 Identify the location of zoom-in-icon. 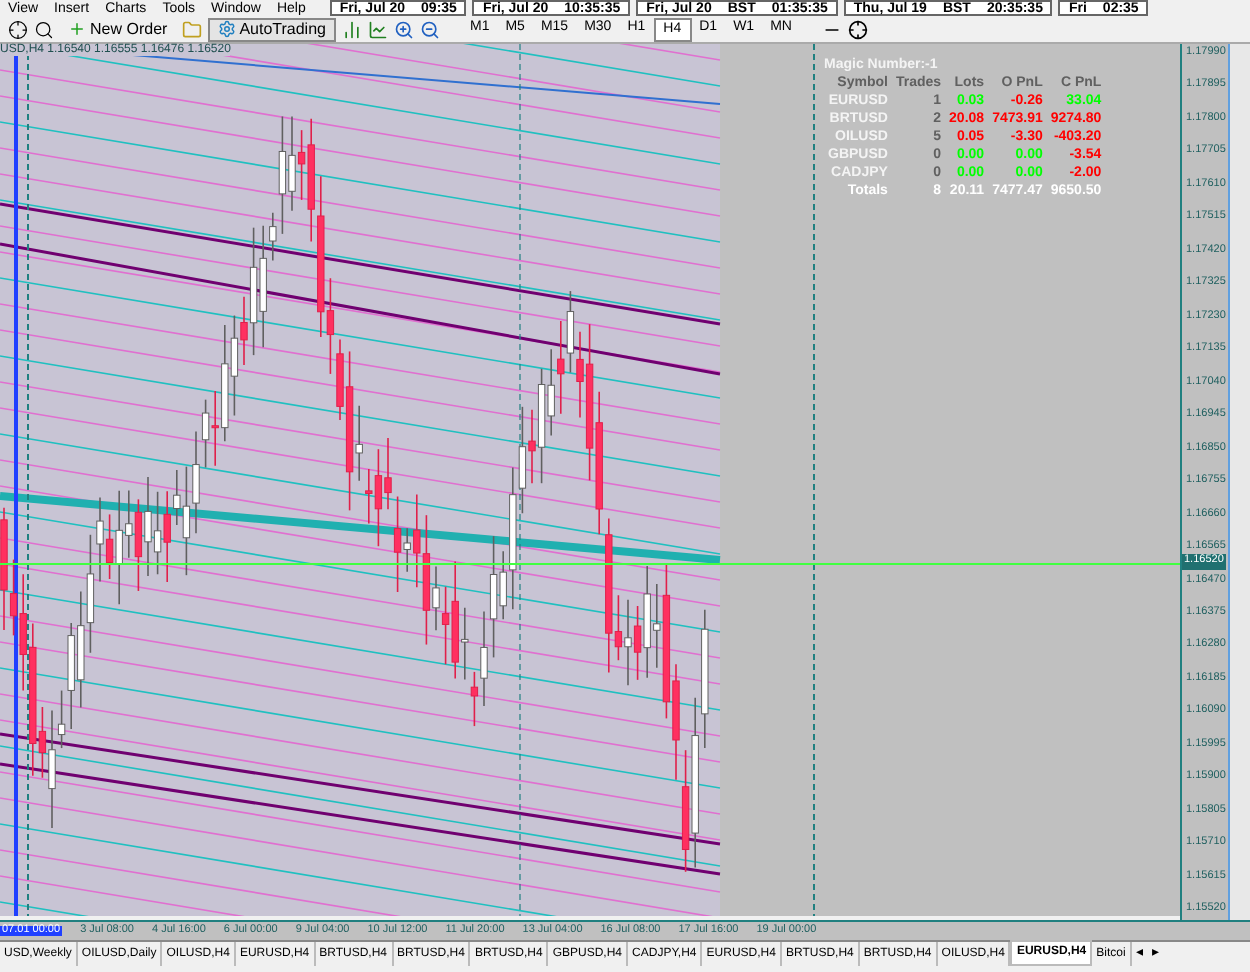
(403, 29).